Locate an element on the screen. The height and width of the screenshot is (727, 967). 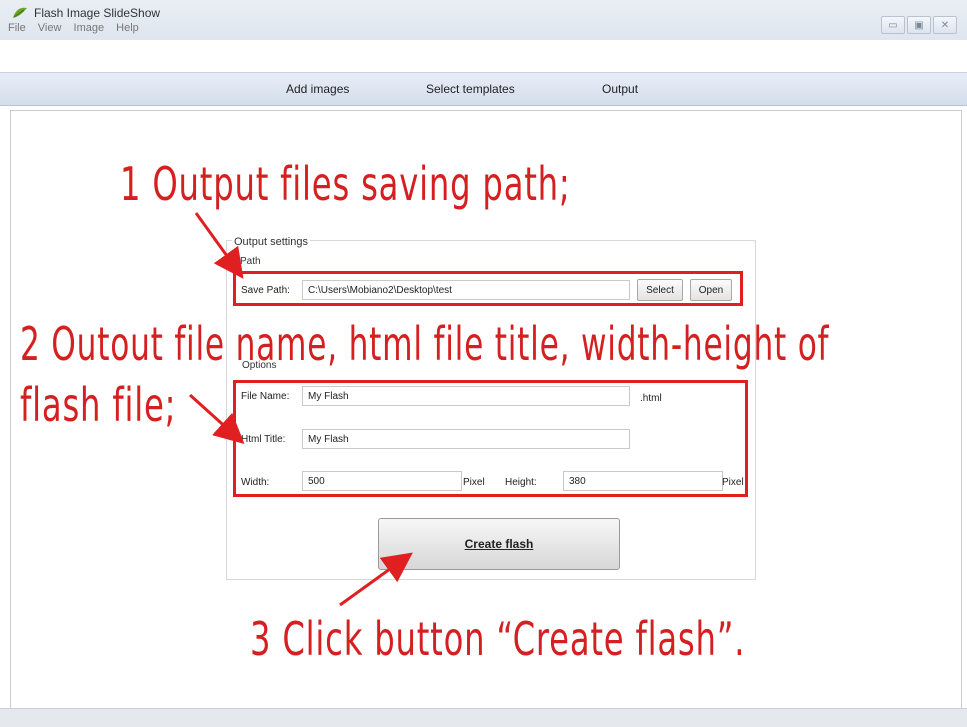
annotation-step3: 3 Click button “Create flash”. is located at coordinates (498, 639).